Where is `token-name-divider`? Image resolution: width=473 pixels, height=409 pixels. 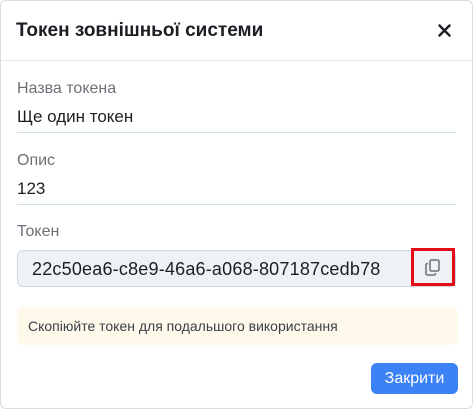
token-name-divider is located at coordinates (236, 132).